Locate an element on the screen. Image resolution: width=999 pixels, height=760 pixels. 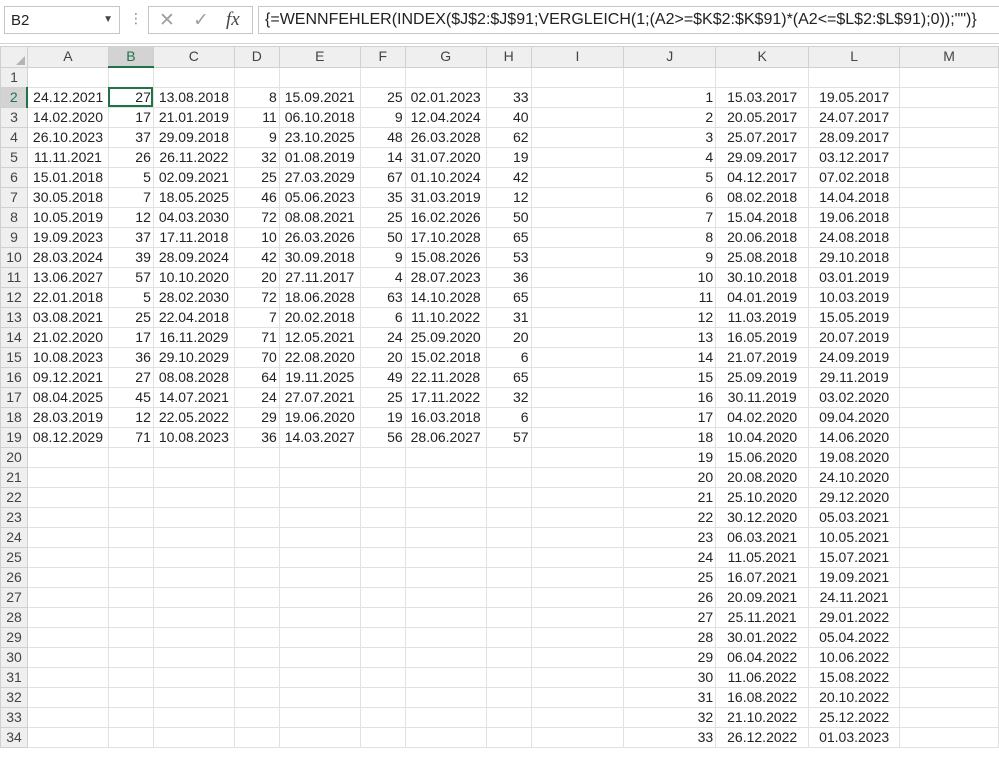
cell-i27 is located at coordinates (577, 597).